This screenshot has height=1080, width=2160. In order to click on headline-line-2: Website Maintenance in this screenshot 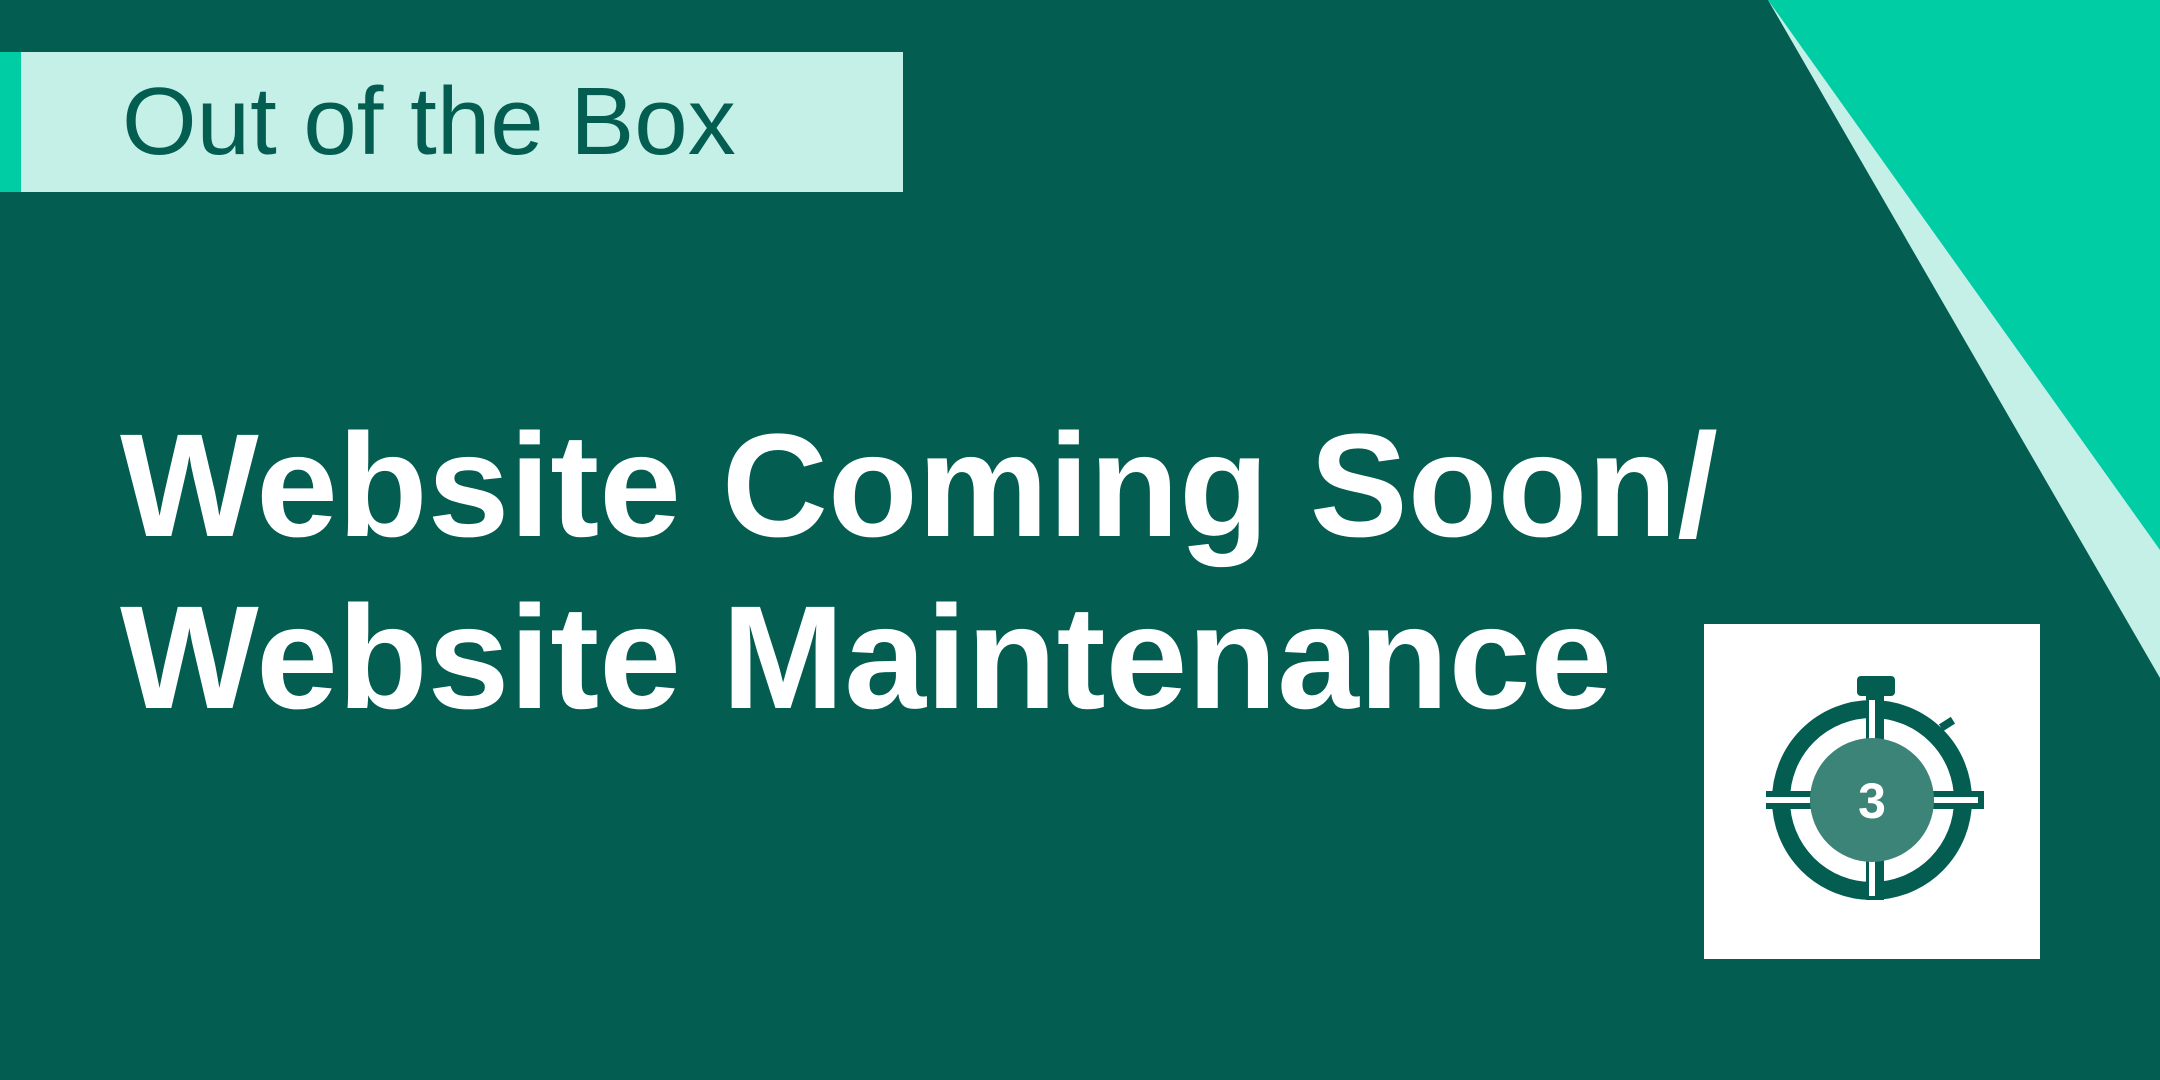, I will do `click(866, 658)`.